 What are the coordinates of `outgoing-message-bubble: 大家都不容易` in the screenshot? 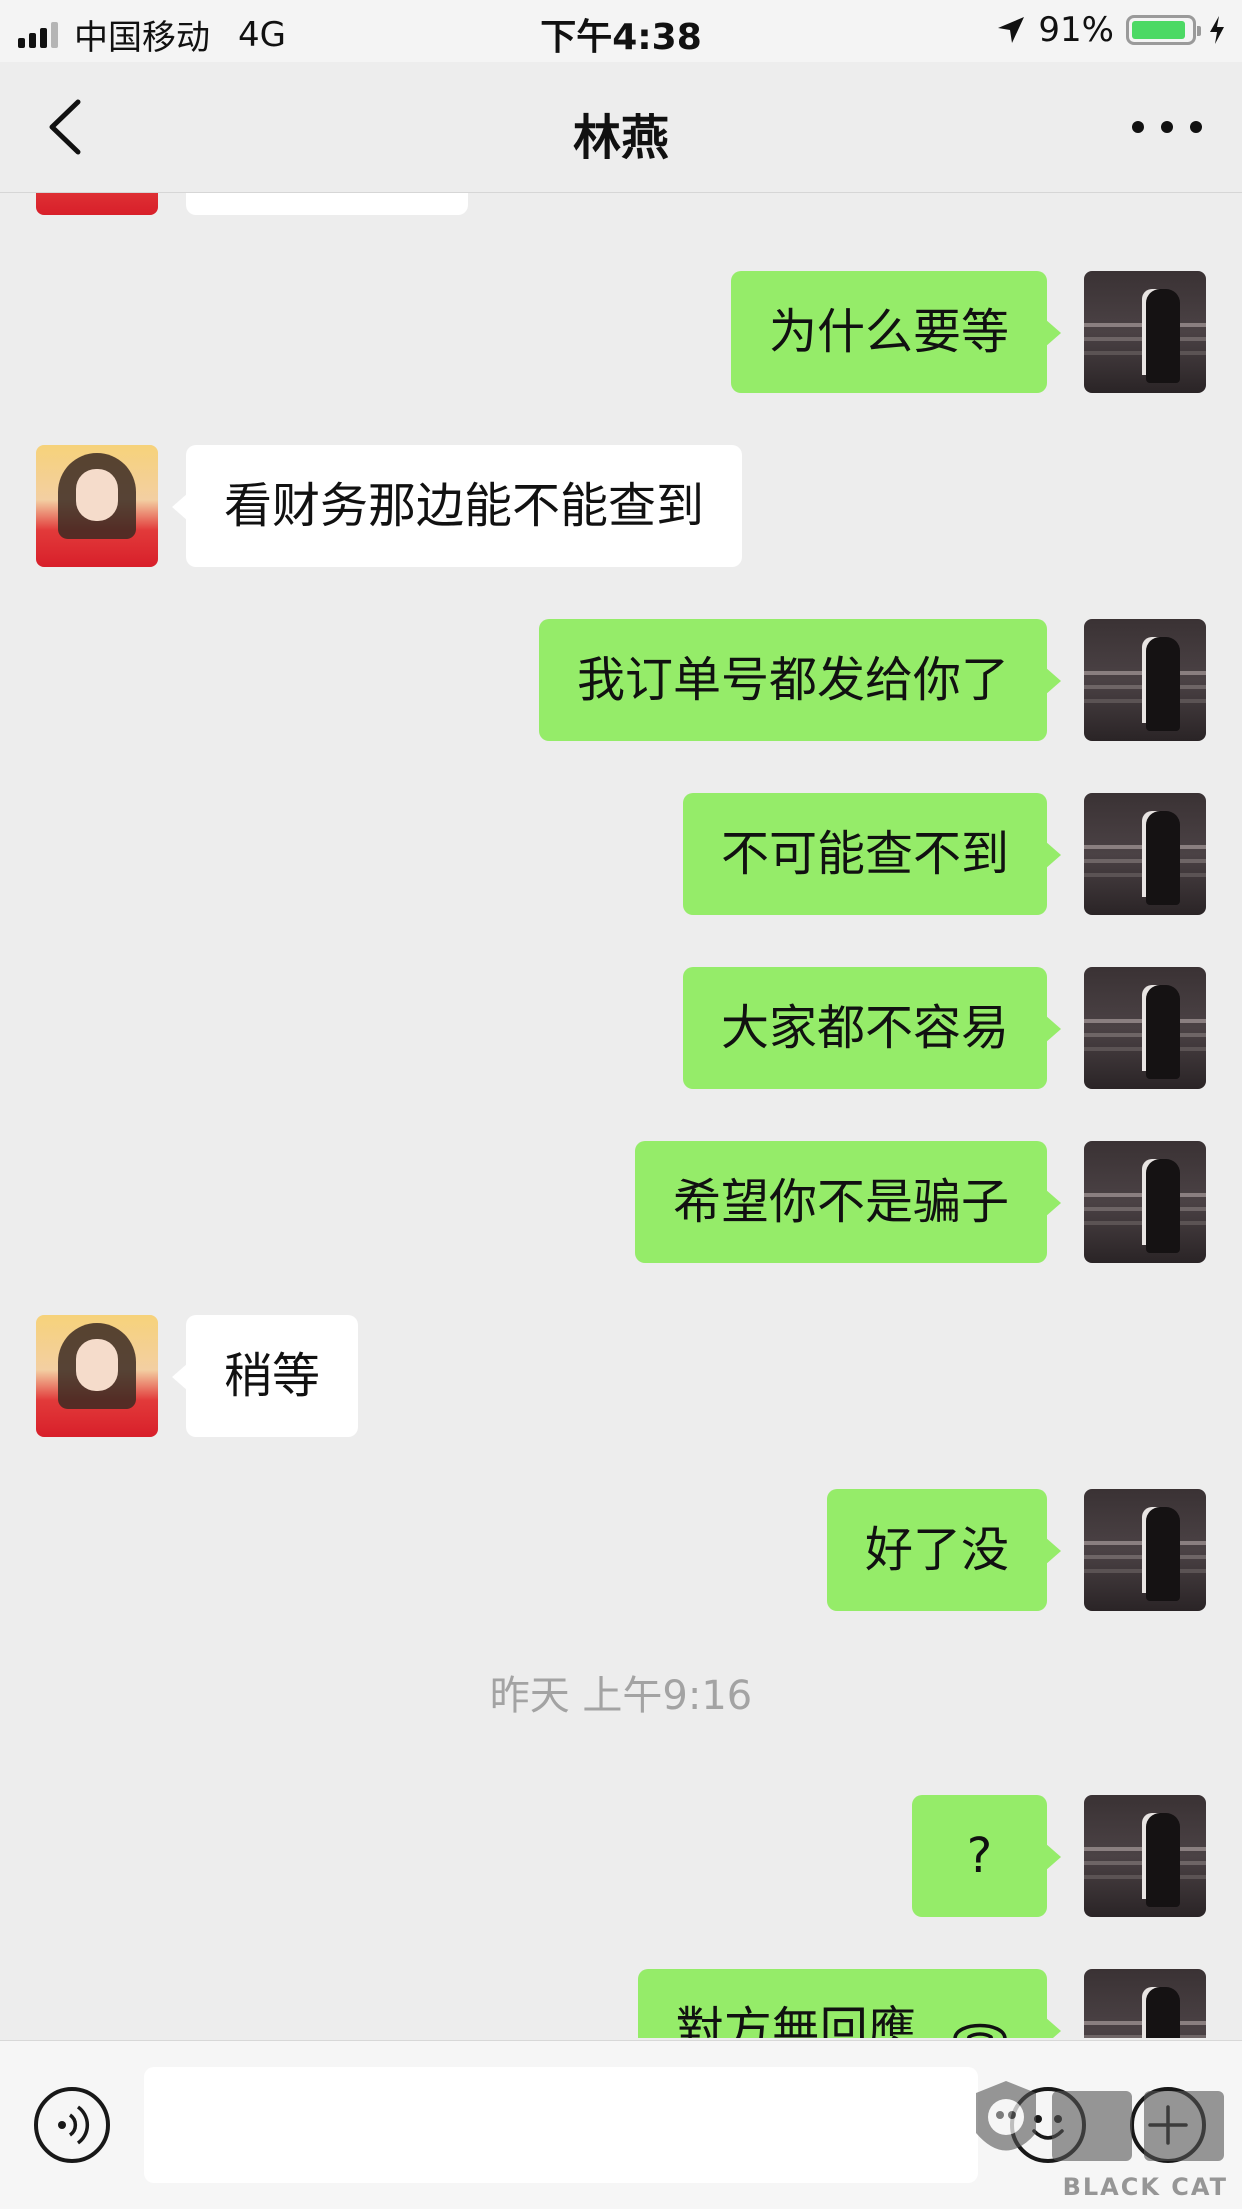 It's located at (872, 1028).